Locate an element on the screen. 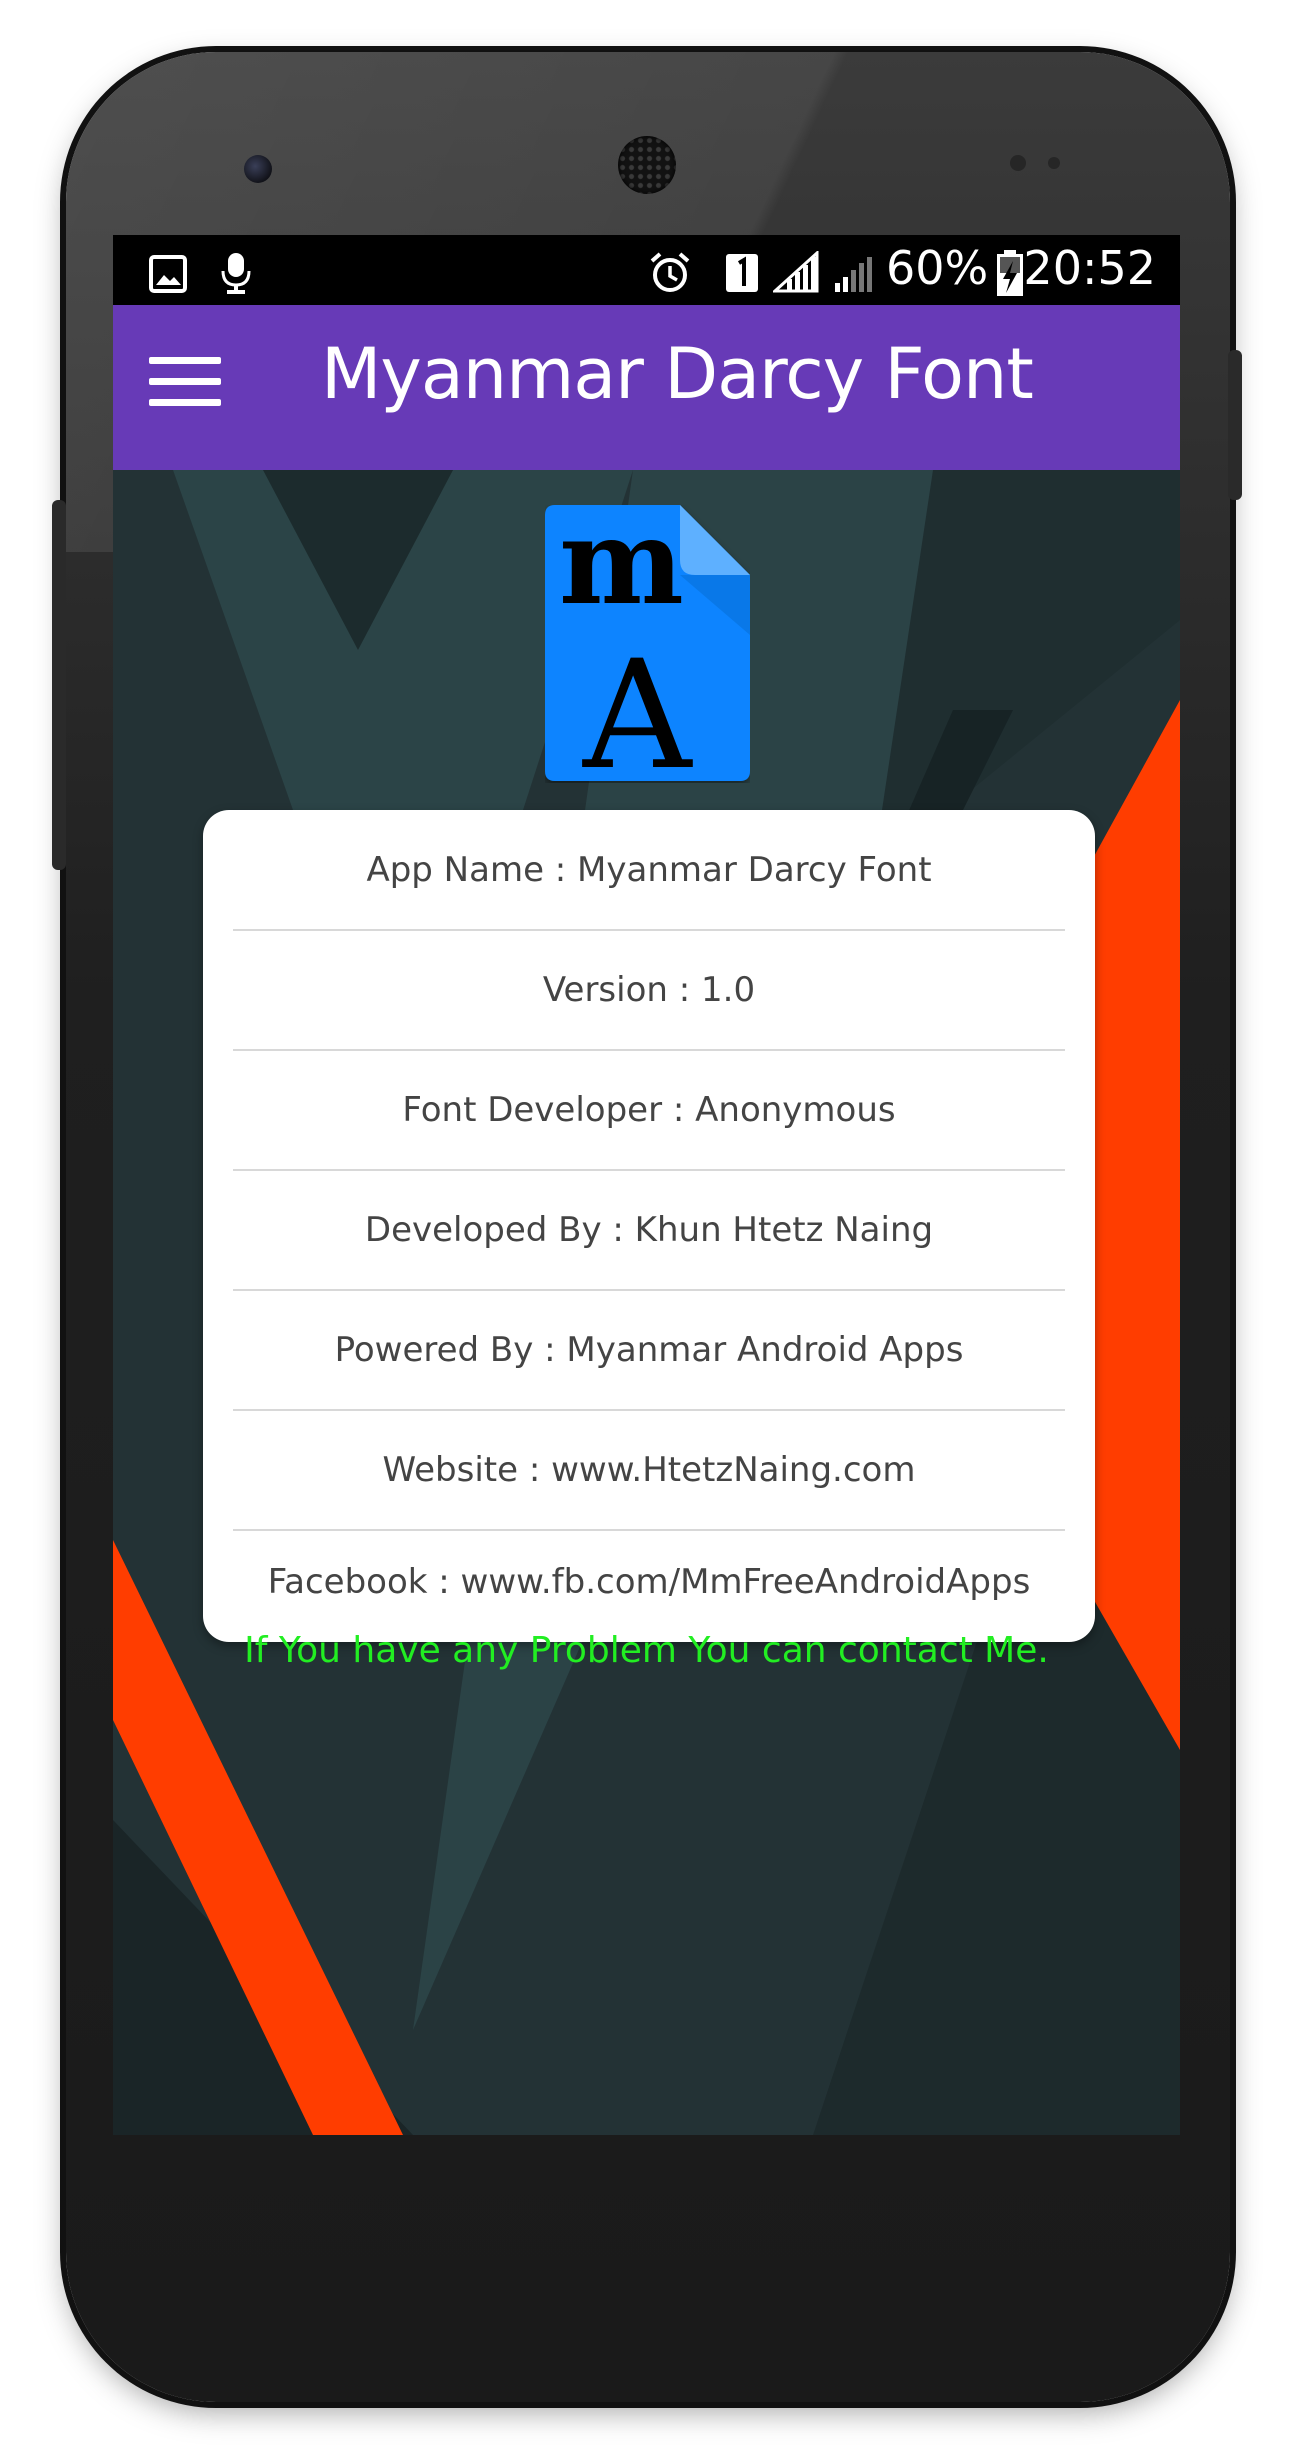  battery-charging-icon is located at coordinates (1010, 273).